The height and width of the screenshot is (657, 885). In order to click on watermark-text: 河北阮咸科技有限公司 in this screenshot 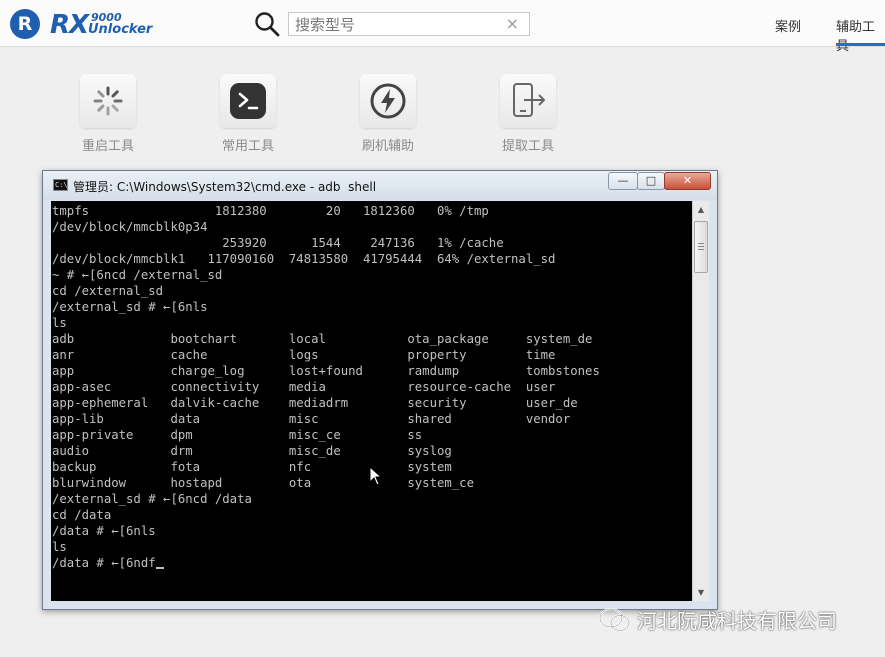, I will do `click(737, 621)`.